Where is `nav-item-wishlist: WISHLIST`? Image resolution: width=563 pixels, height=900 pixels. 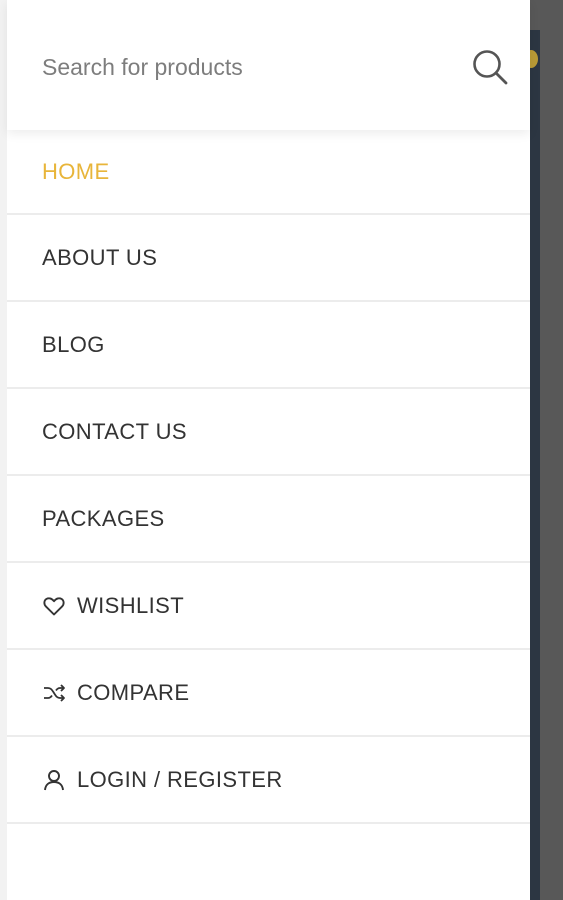 nav-item-wishlist: WISHLIST is located at coordinates (268, 606).